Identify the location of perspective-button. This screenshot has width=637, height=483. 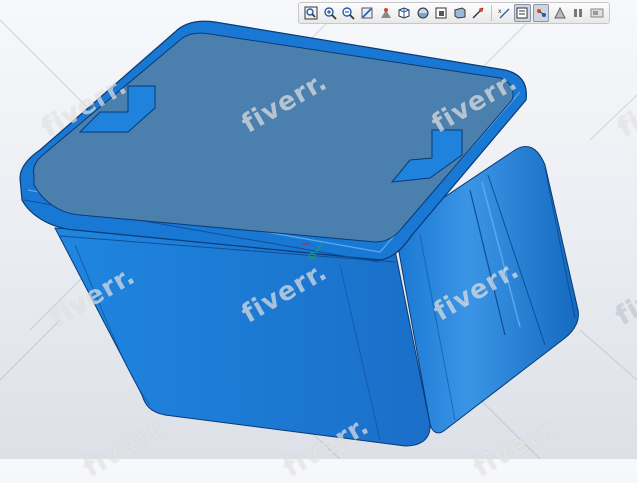
(460, 13).